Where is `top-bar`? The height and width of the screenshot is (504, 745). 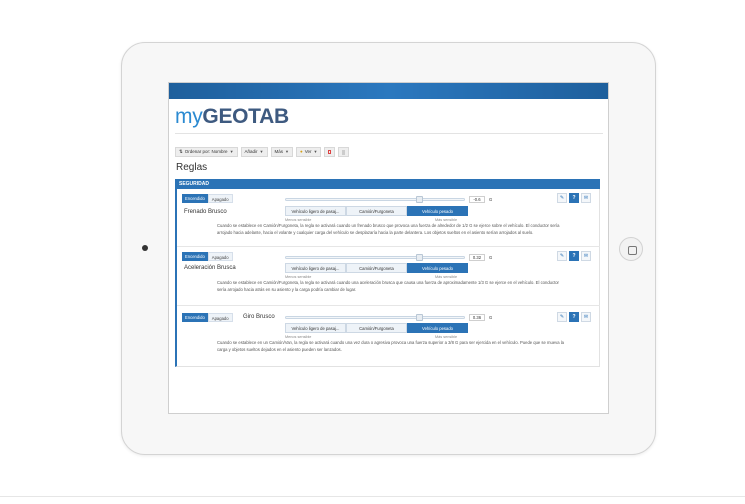 top-bar is located at coordinates (388, 91).